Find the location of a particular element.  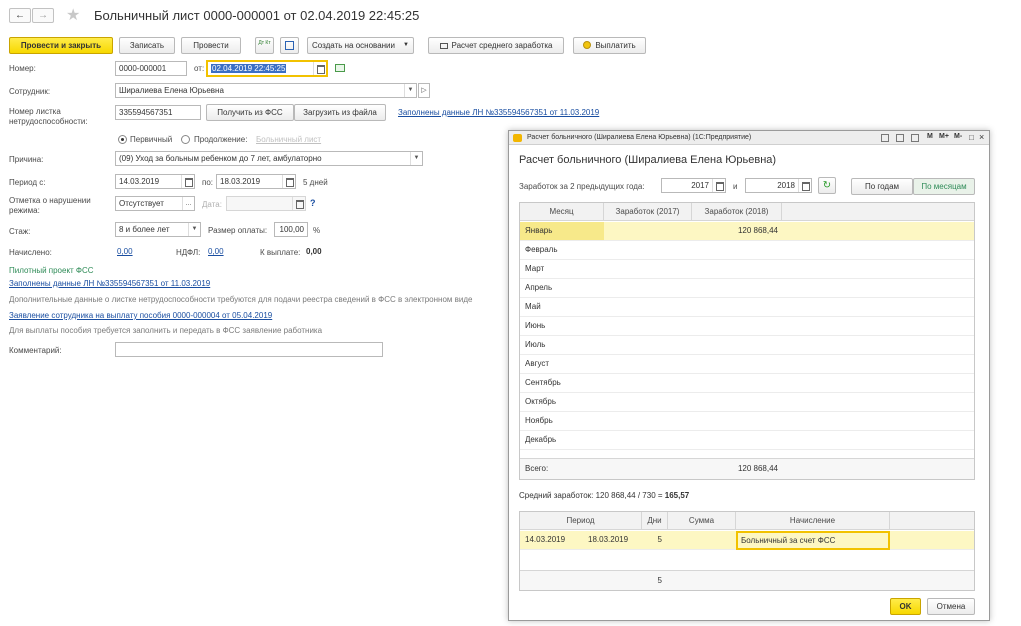

period-from-field: 14.03.2019 is located at coordinates (155, 181).